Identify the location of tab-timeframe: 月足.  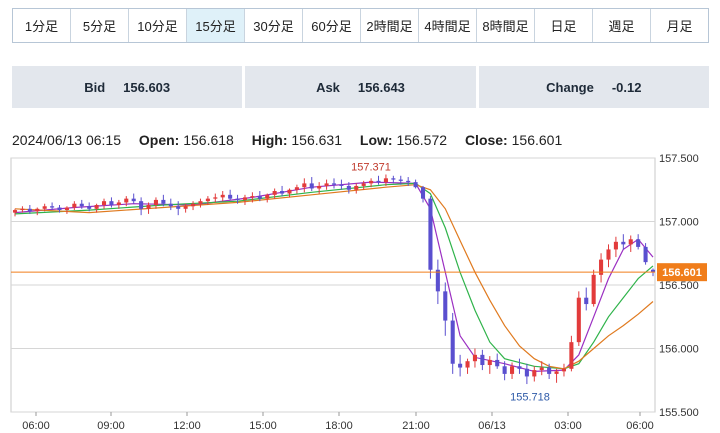
(679, 25).